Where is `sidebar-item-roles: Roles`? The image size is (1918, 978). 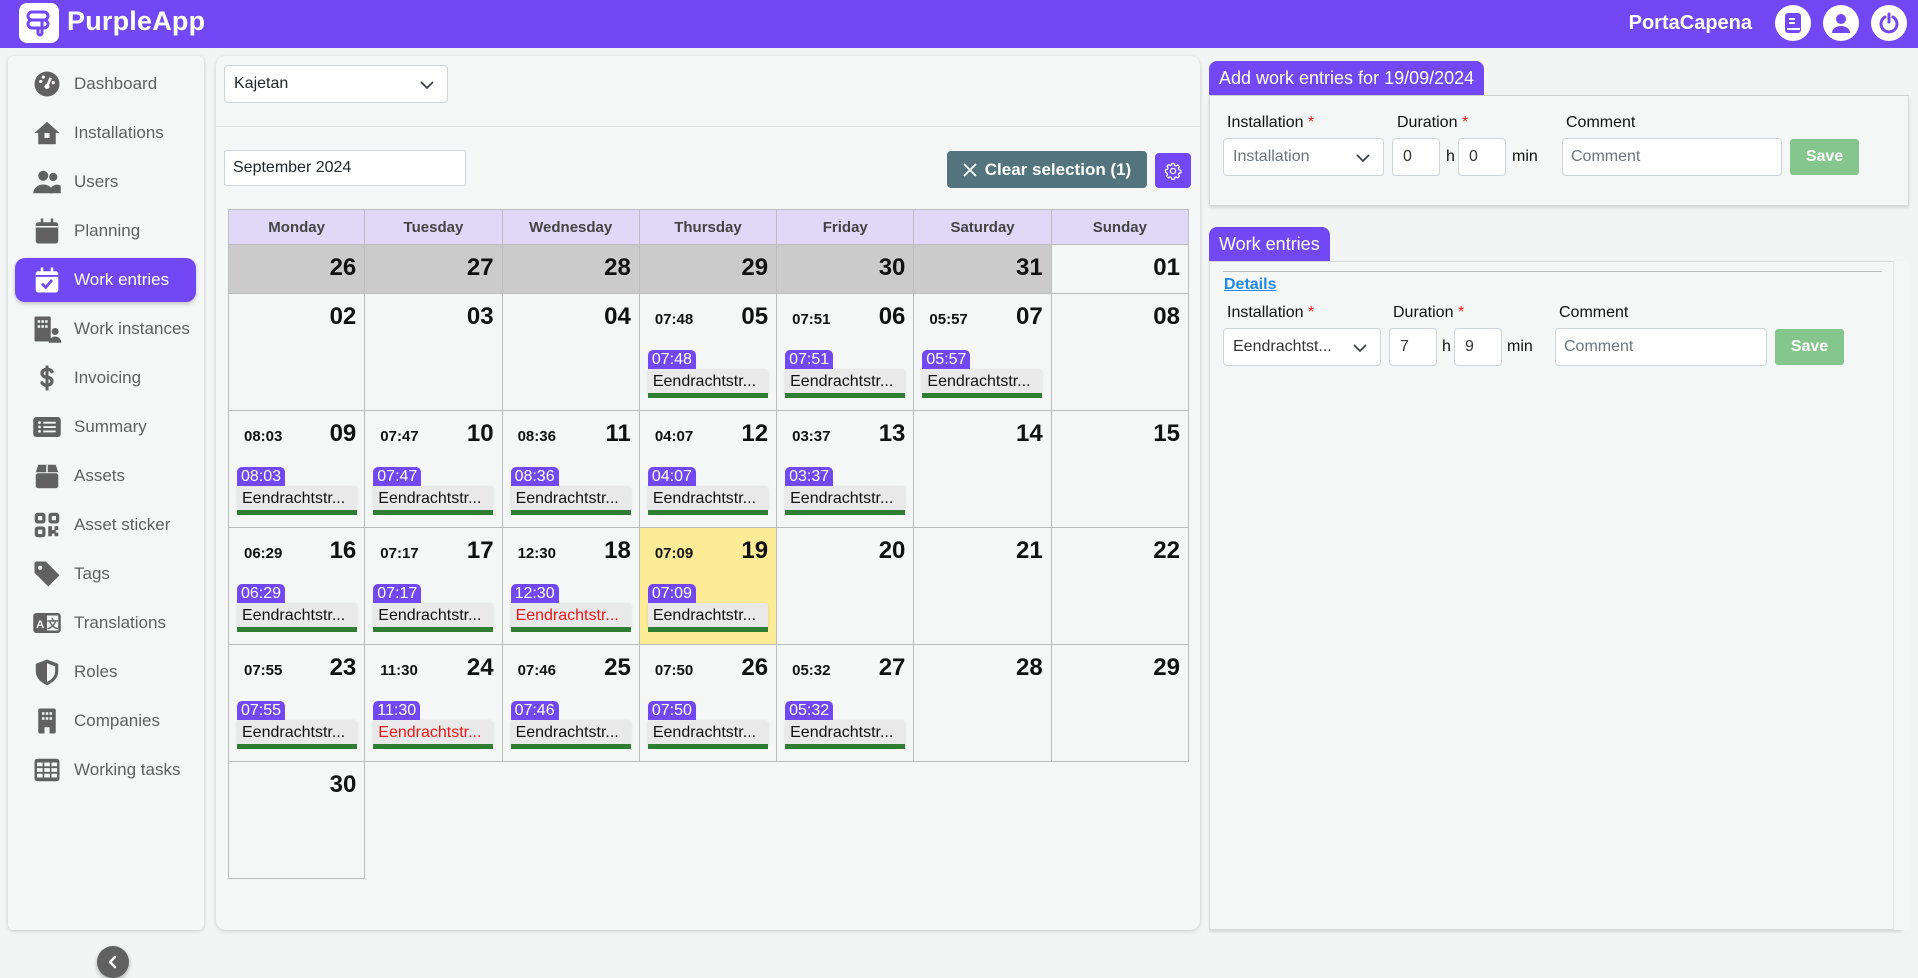 sidebar-item-roles: Roles is located at coordinates (105, 672).